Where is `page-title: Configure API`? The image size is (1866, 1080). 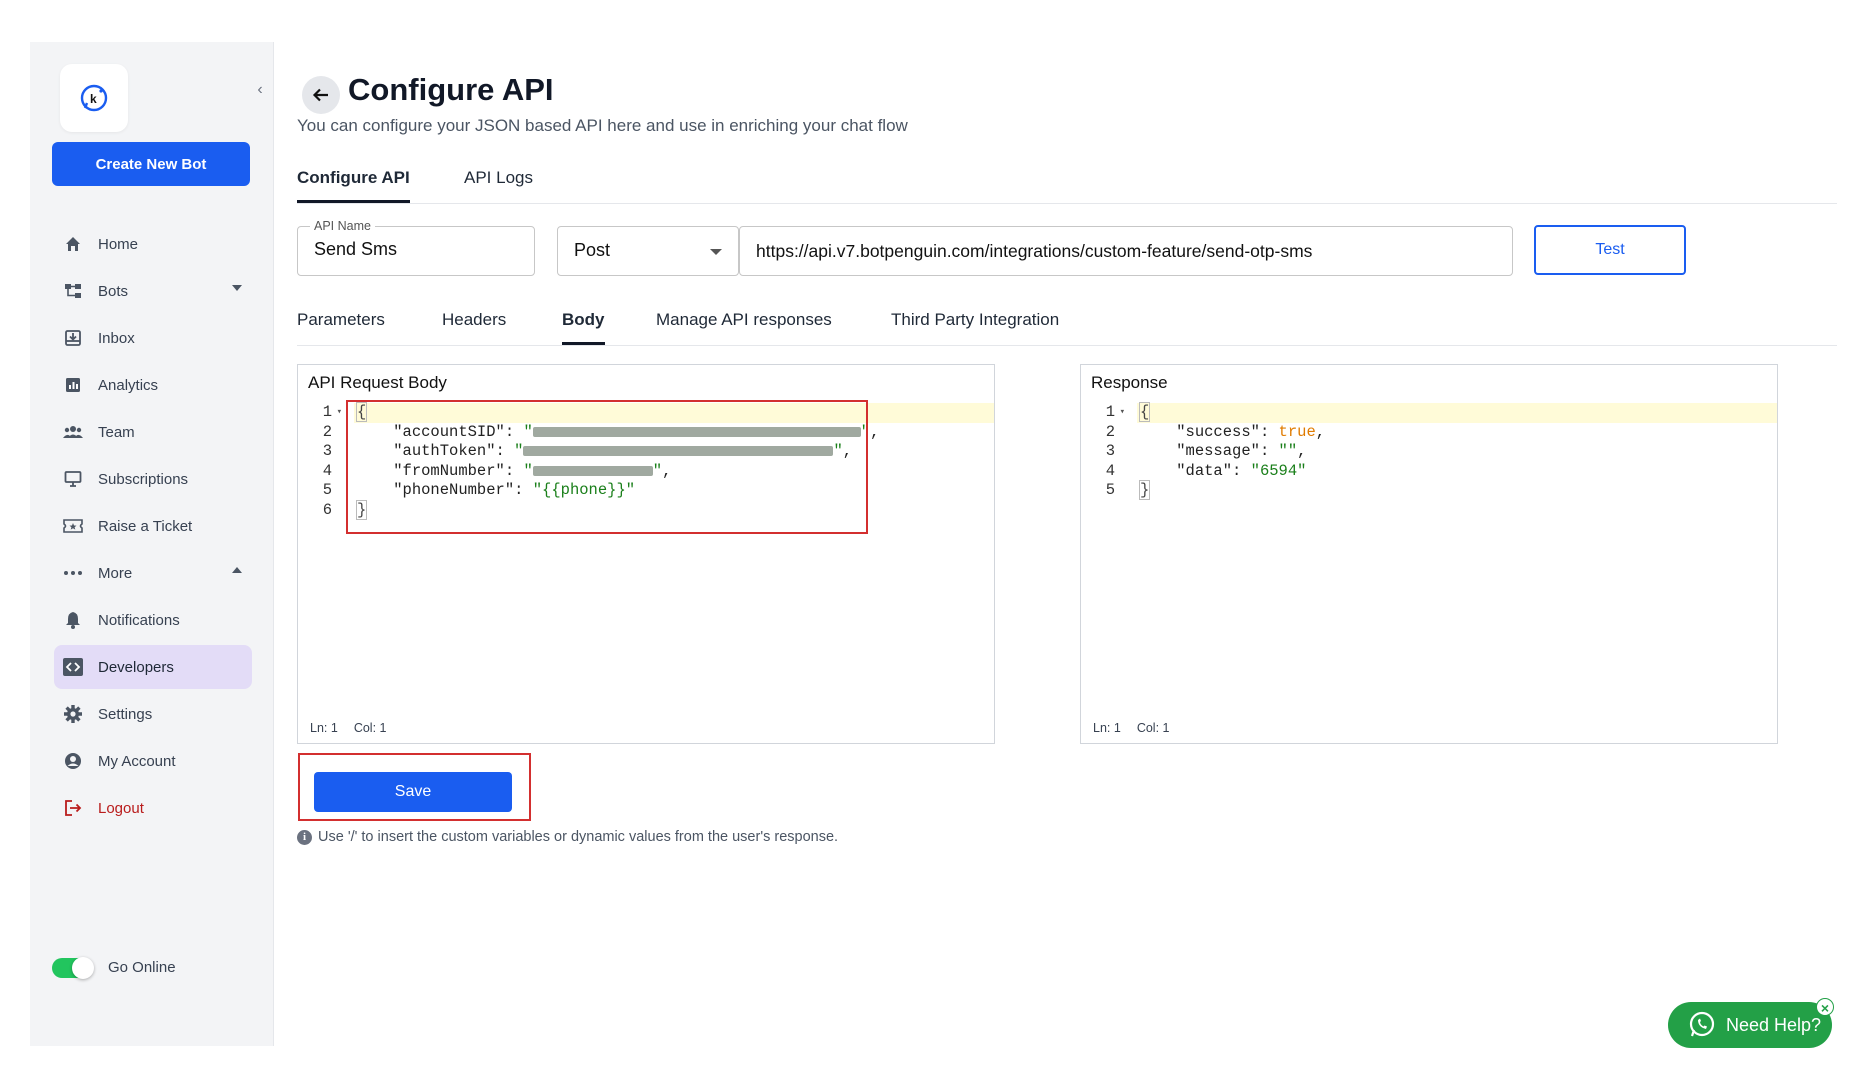 page-title: Configure API is located at coordinates (451, 89).